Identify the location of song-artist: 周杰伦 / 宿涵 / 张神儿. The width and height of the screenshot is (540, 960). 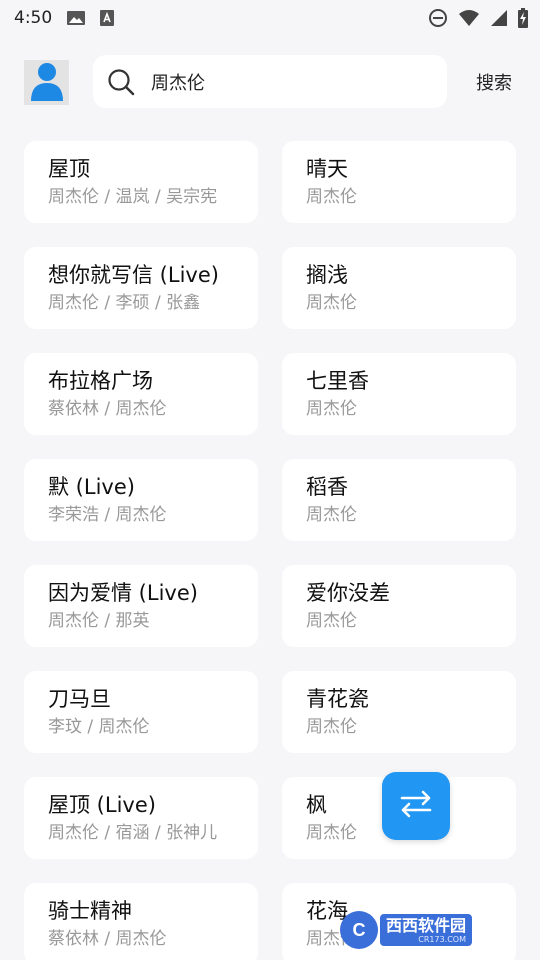
(133, 833).